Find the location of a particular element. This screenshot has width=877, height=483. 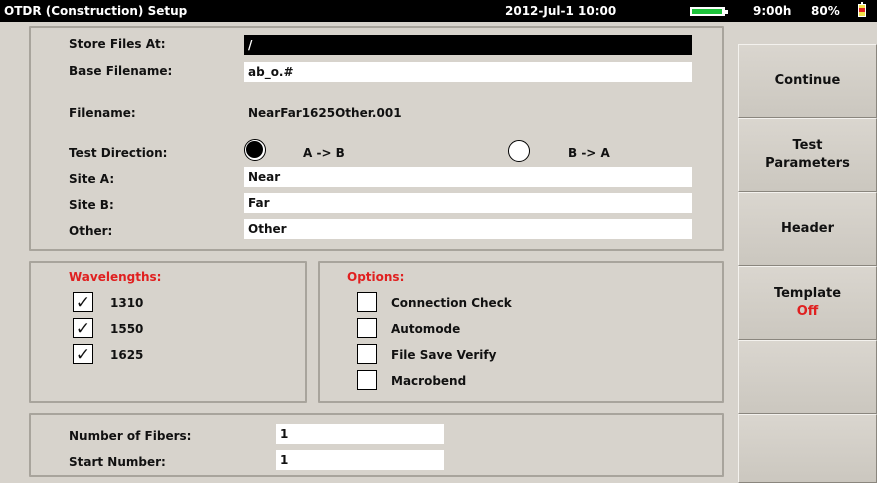

connection-check-checkbox is located at coordinates (367, 302).